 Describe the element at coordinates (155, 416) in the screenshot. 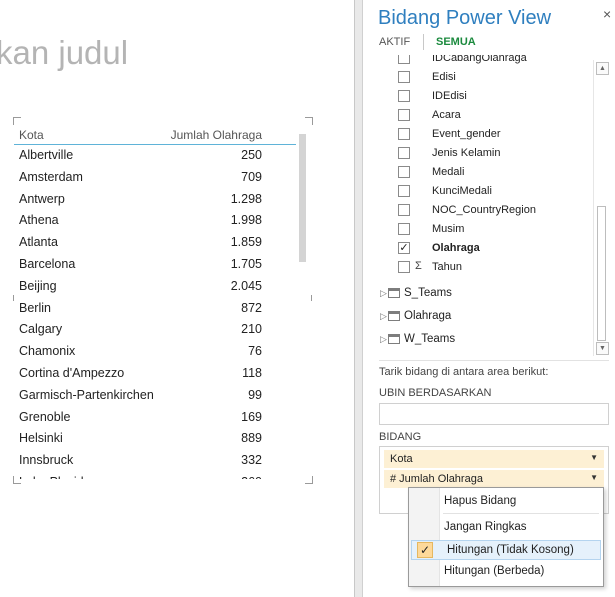

I see `table-row: Grenoble 169` at that location.